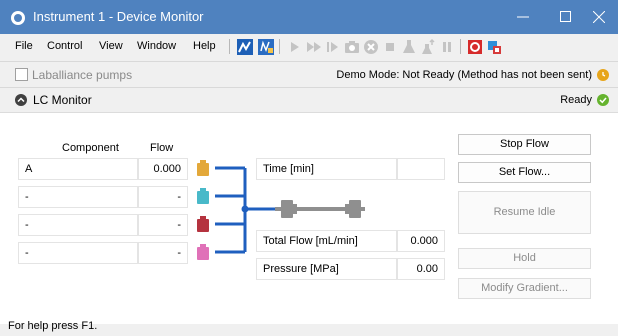 This screenshot has height=336, width=618. I want to click on pumps-label: Laballiance pumps, so click(82, 75).